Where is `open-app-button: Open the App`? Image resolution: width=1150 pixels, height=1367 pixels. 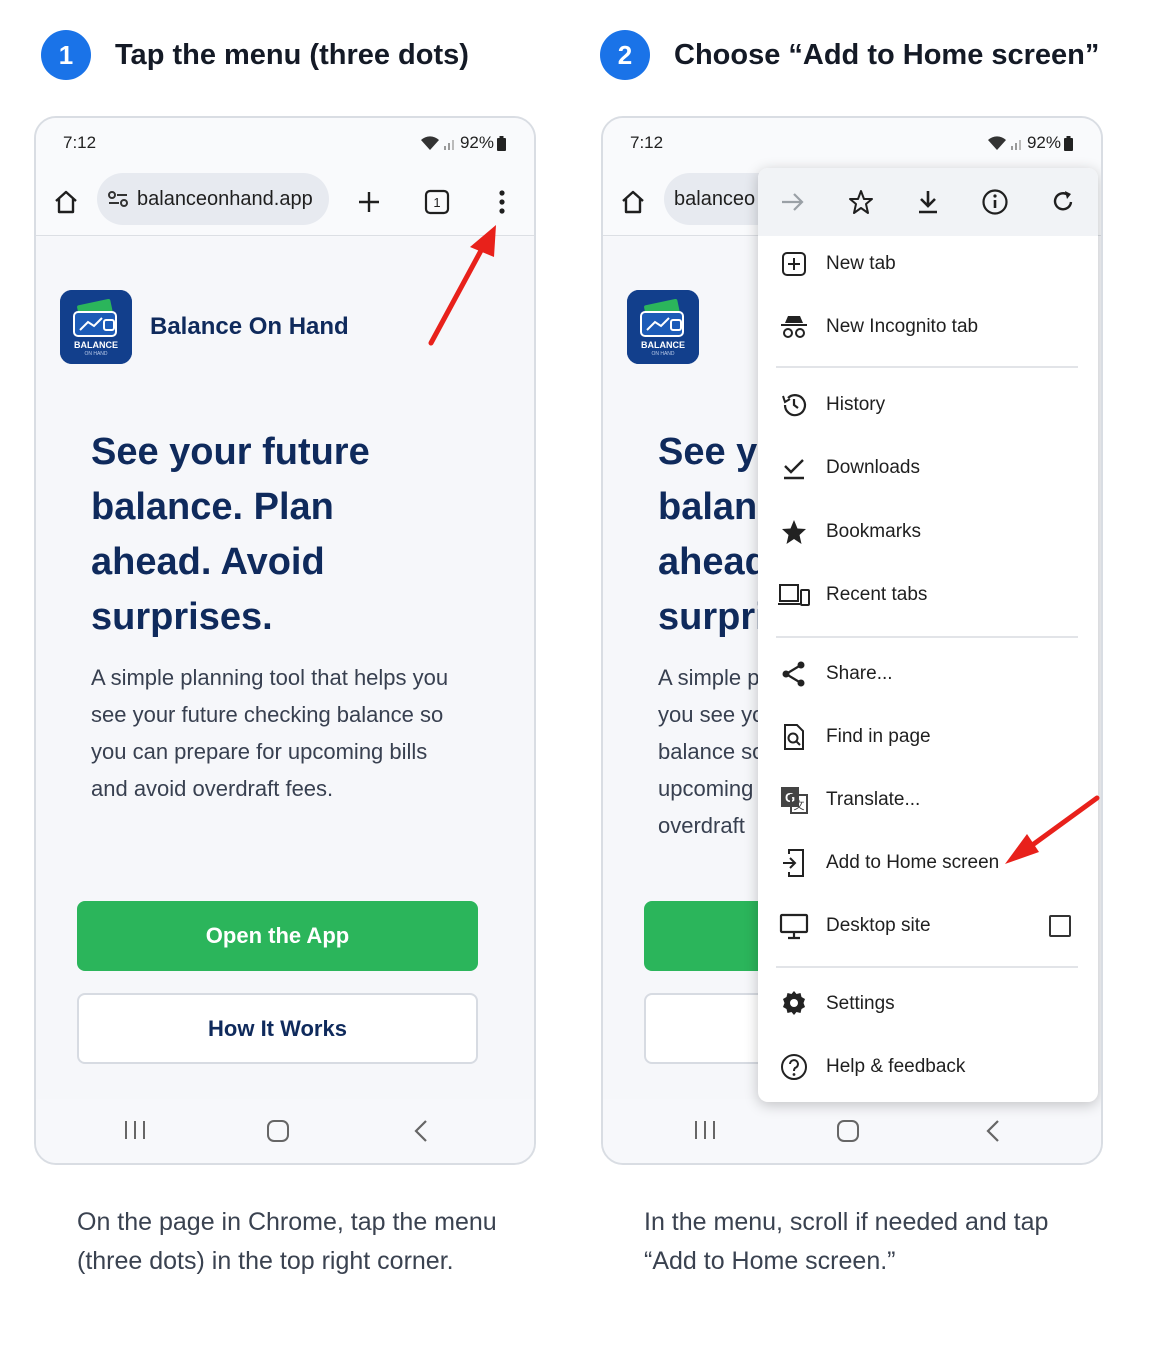 open-app-button: Open the App is located at coordinates (277, 936).